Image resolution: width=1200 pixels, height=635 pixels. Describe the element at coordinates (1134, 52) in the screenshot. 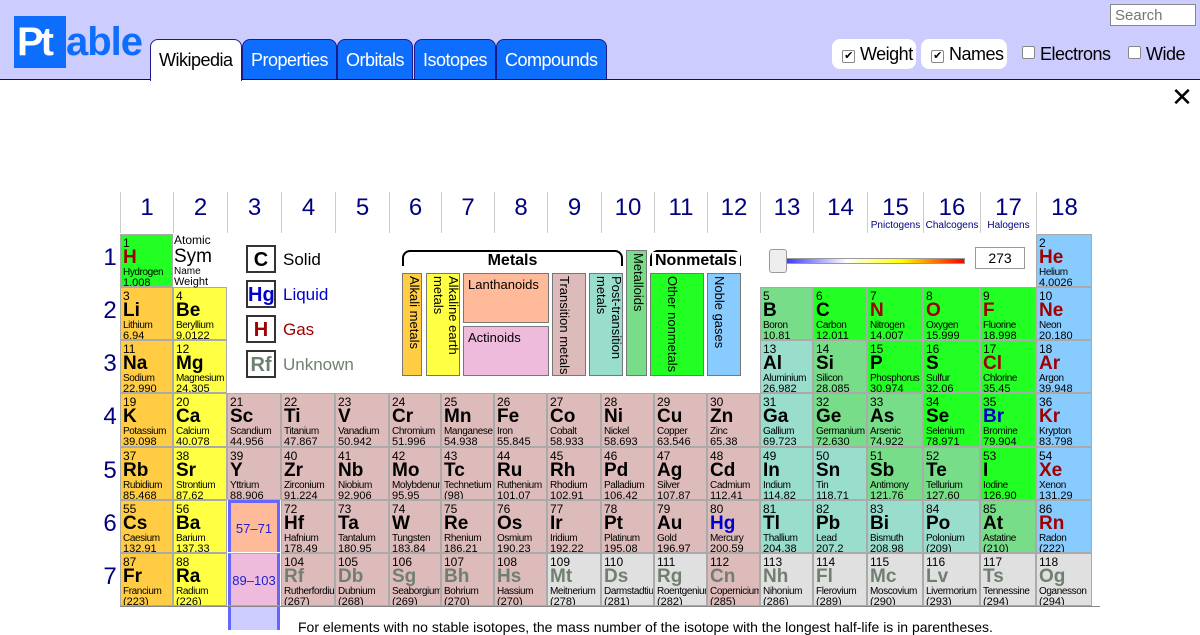

I see `wide-checkbox` at that location.